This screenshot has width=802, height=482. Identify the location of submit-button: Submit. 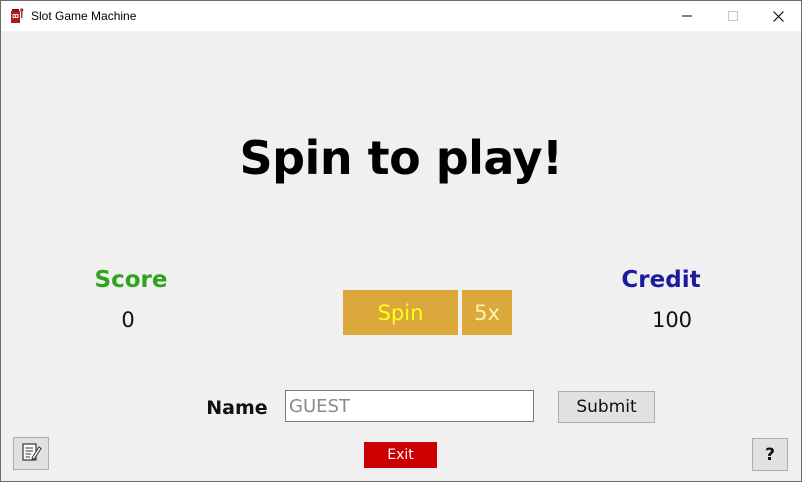
(606, 407).